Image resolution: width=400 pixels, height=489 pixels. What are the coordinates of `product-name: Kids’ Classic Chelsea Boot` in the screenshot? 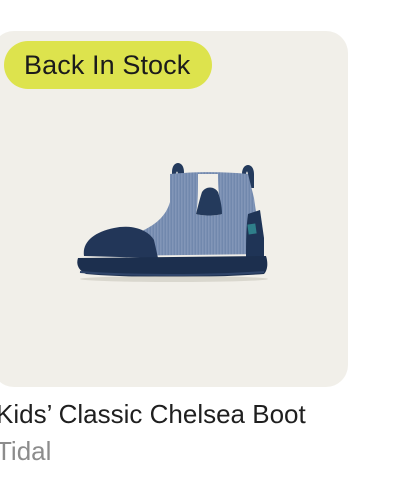 It's located at (153, 414).